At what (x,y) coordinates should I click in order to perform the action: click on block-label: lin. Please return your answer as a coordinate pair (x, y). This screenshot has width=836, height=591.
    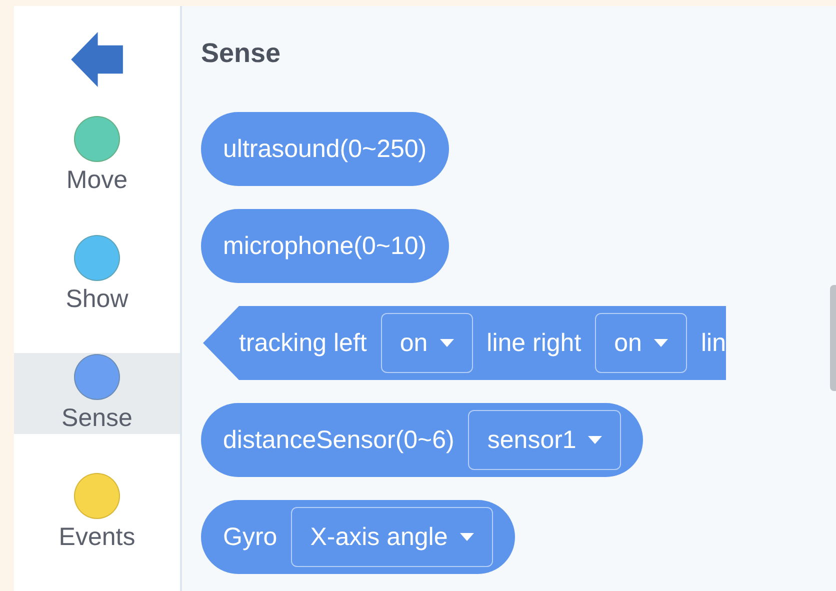
    Looking at the image, I should click on (713, 343).